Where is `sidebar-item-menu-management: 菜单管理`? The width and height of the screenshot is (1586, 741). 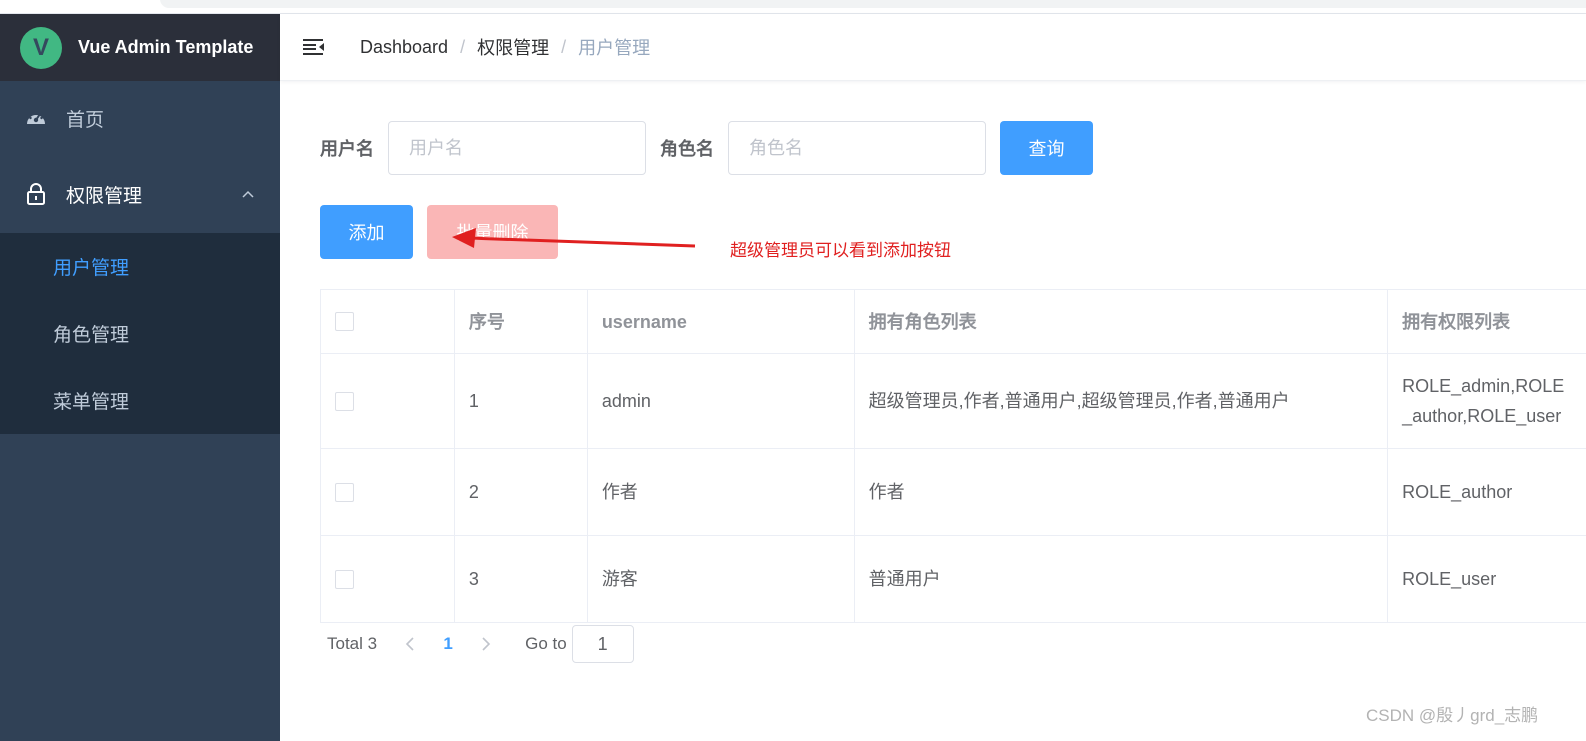
sidebar-item-menu-management: 菜单管理 is located at coordinates (140, 400).